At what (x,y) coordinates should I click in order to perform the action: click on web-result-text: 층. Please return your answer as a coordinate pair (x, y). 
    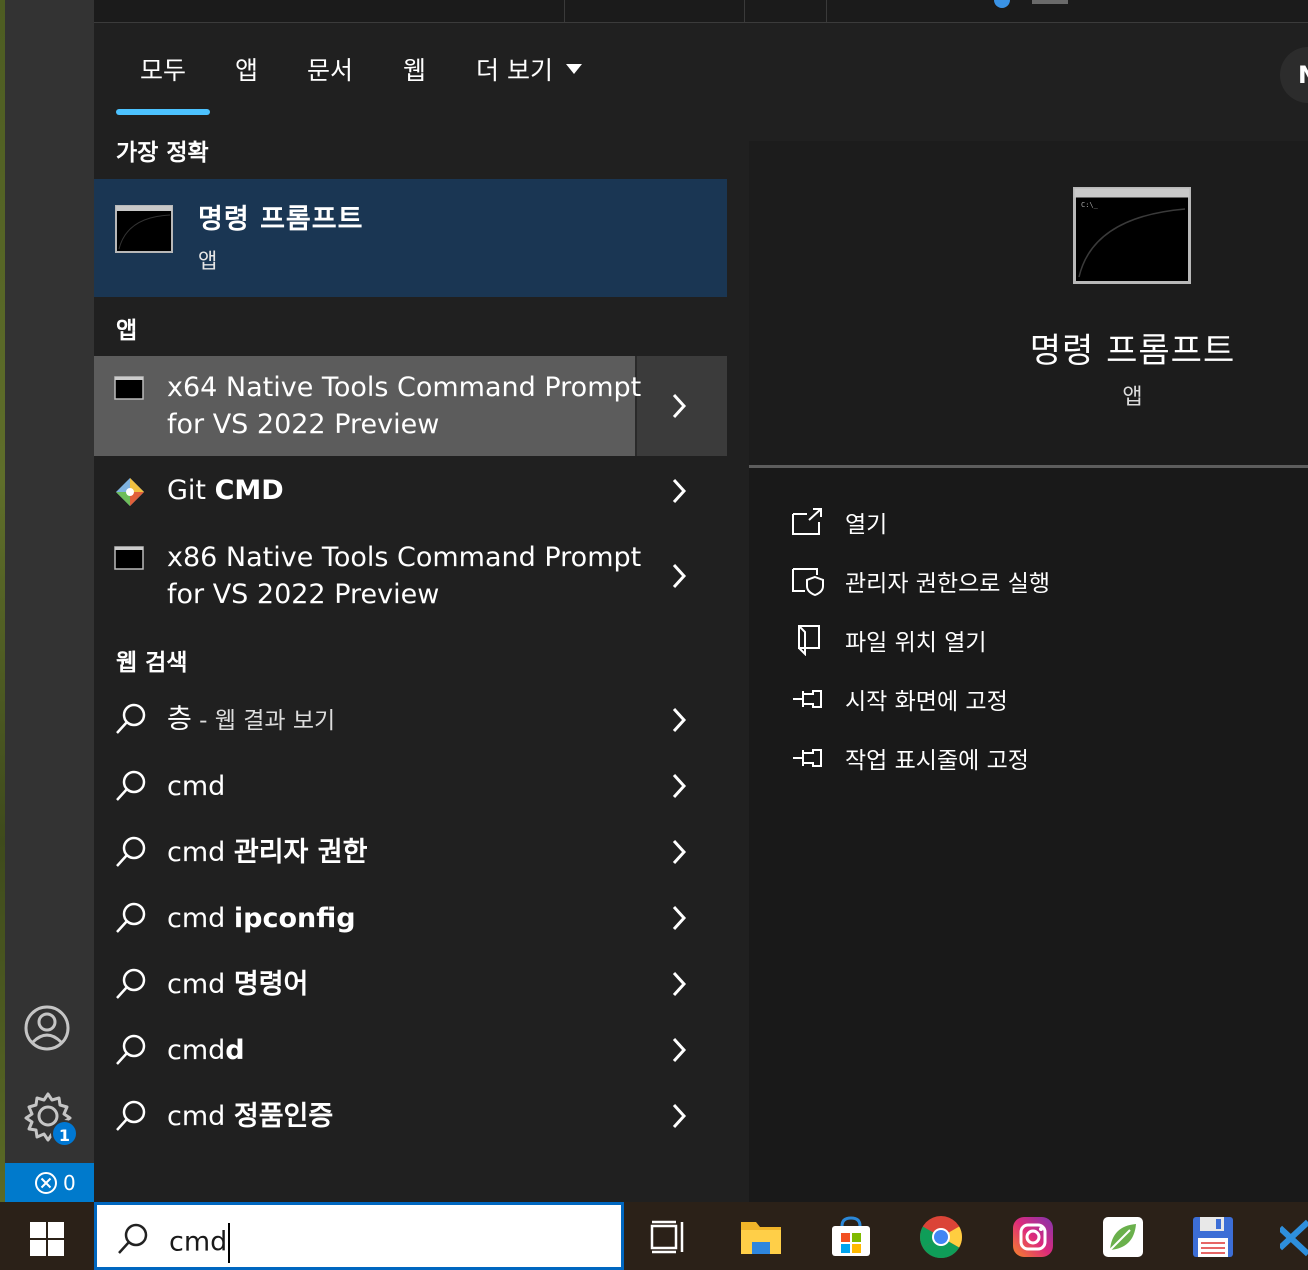
    Looking at the image, I should click on (179, 719).